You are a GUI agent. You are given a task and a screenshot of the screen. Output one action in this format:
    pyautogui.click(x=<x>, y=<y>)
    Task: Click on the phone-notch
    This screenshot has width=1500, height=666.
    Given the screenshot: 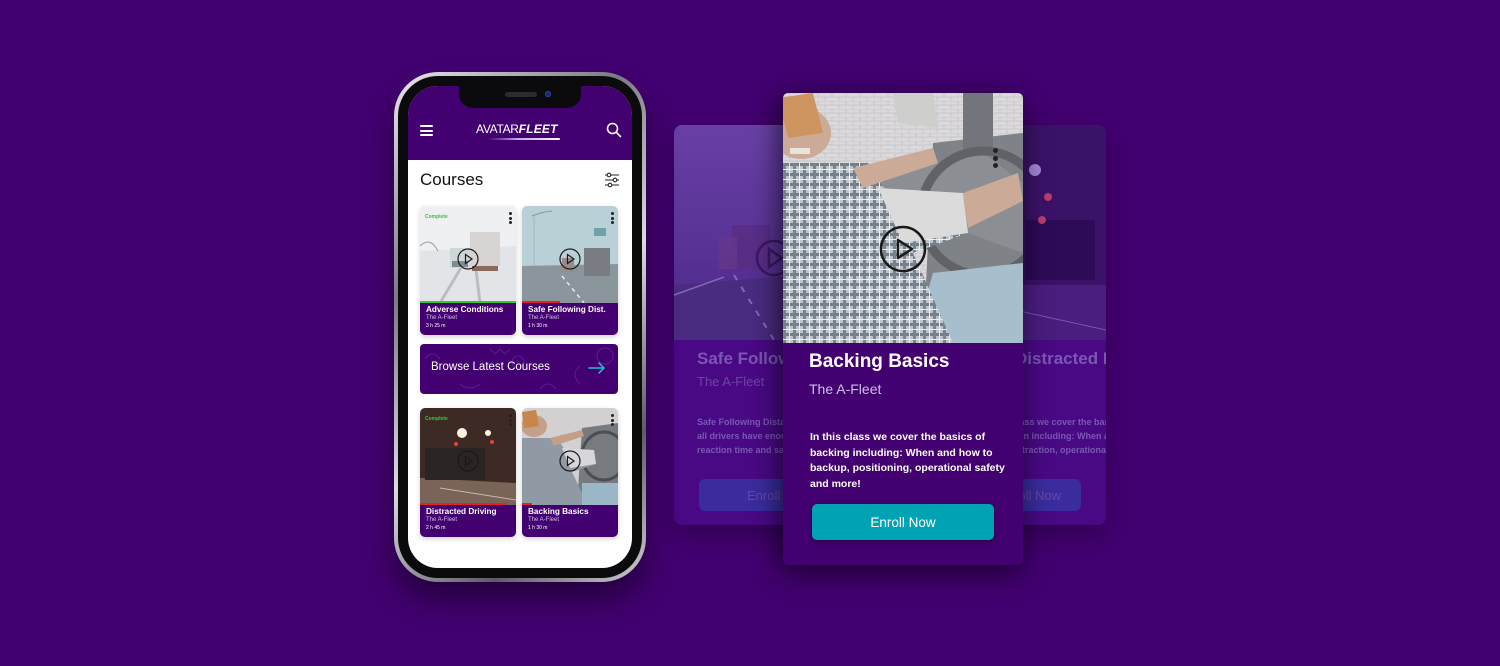 What is the action you would take?
    pyautogui.click(x=520, y=97)
    